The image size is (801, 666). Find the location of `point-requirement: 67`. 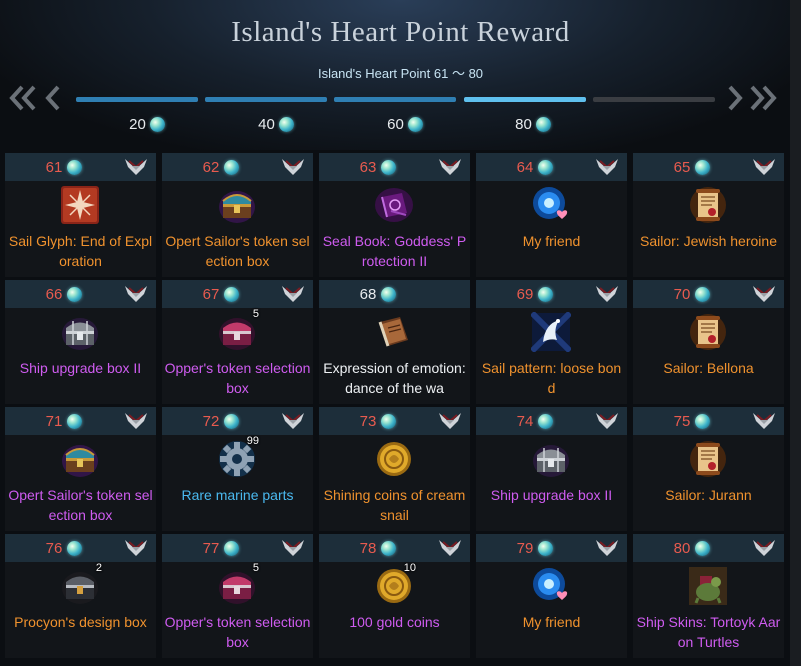

point-requirement: 67 is located at coordinates (221, 294).